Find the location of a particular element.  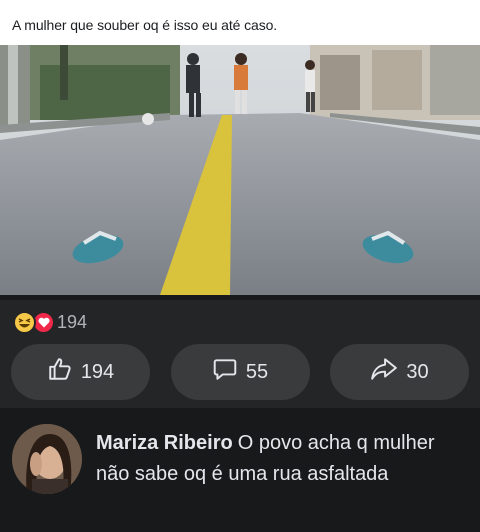

share-count: 30 is located at coordinates (417, 371).